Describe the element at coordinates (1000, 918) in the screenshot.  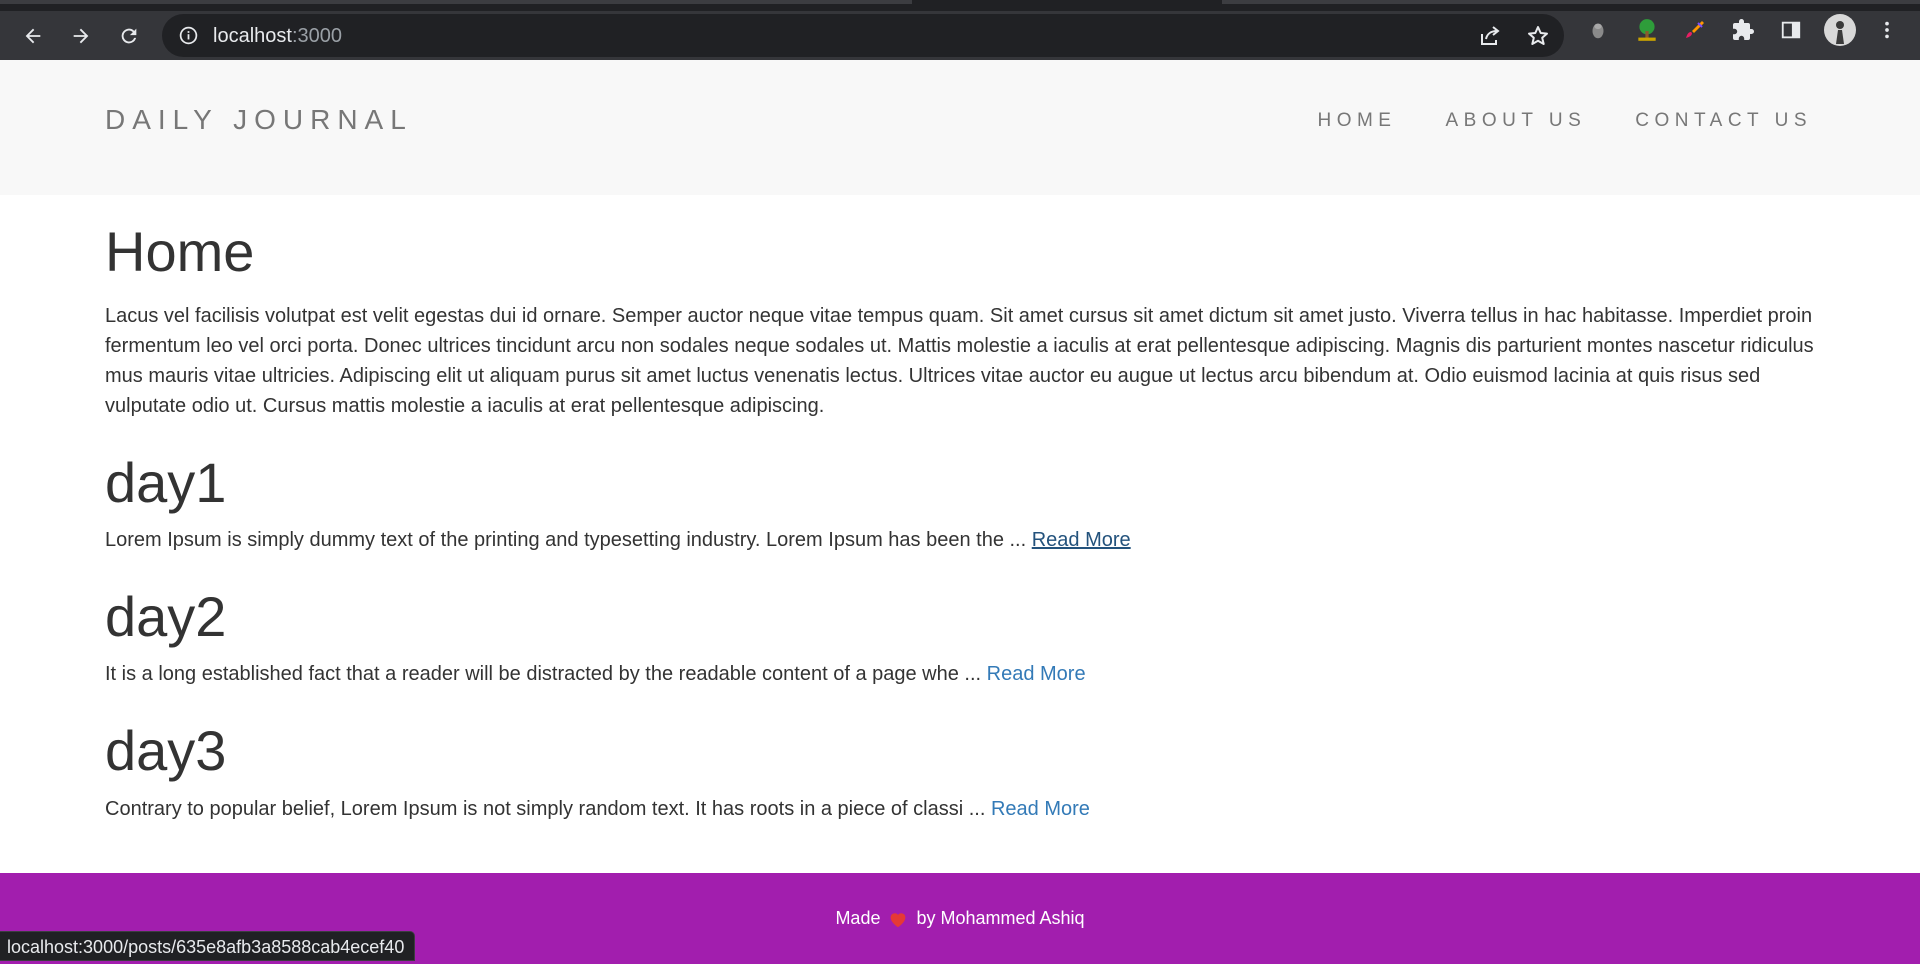
I see `footer-author-text: by Mohammed Ashiq` at that location.